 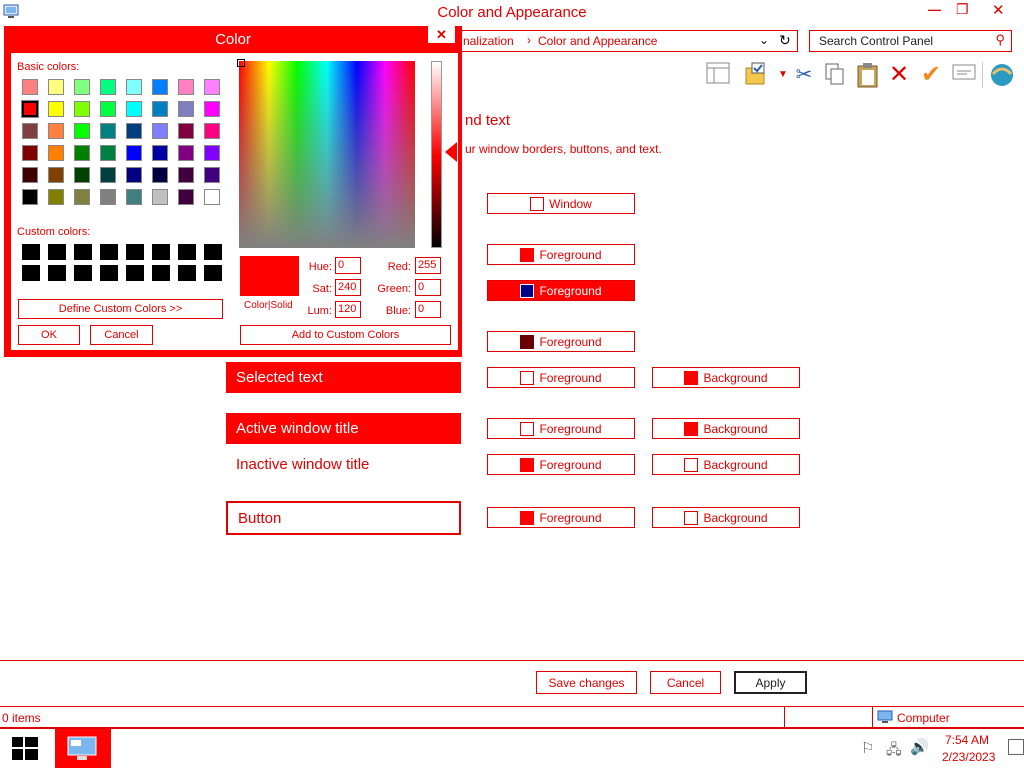 I want to click on red-field: 255, so click(x=428, y=265).